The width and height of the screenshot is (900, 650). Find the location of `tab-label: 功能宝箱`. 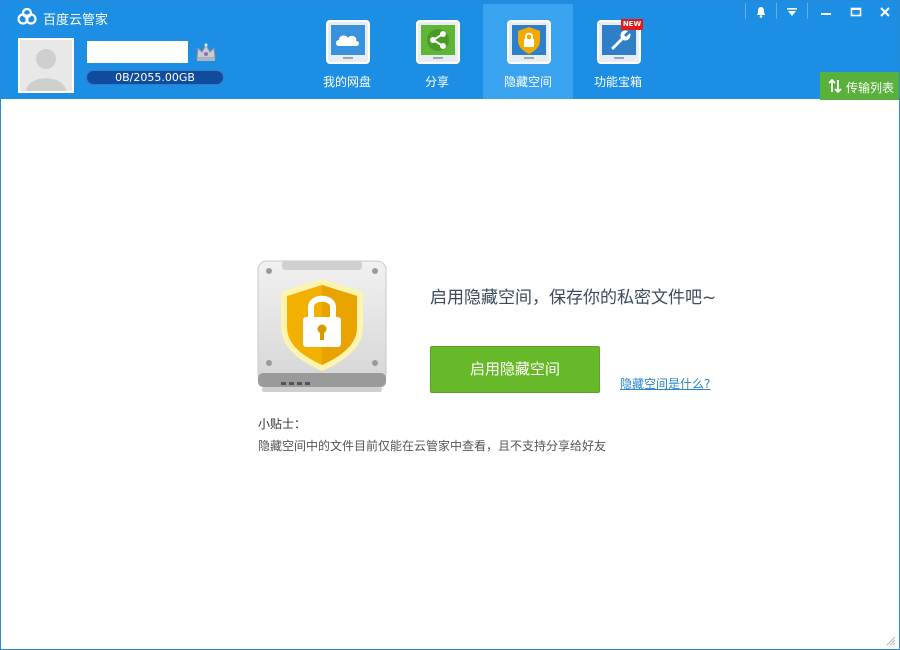

tab-label: 功能宝箱 is located at coordinates (617, 82).